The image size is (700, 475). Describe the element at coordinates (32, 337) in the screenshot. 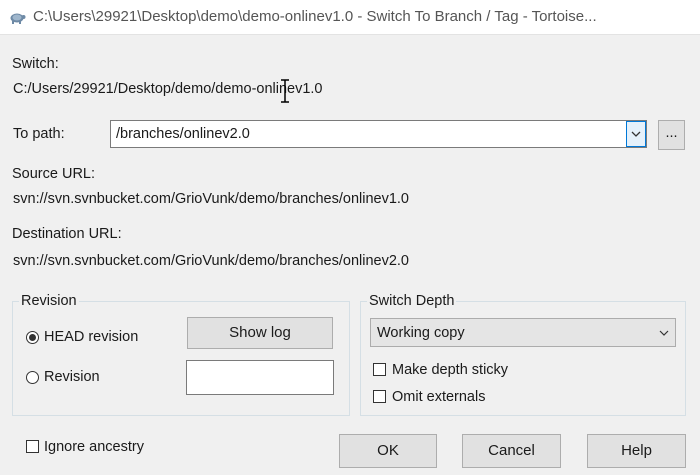

I see `head-revision-radio` at that location.